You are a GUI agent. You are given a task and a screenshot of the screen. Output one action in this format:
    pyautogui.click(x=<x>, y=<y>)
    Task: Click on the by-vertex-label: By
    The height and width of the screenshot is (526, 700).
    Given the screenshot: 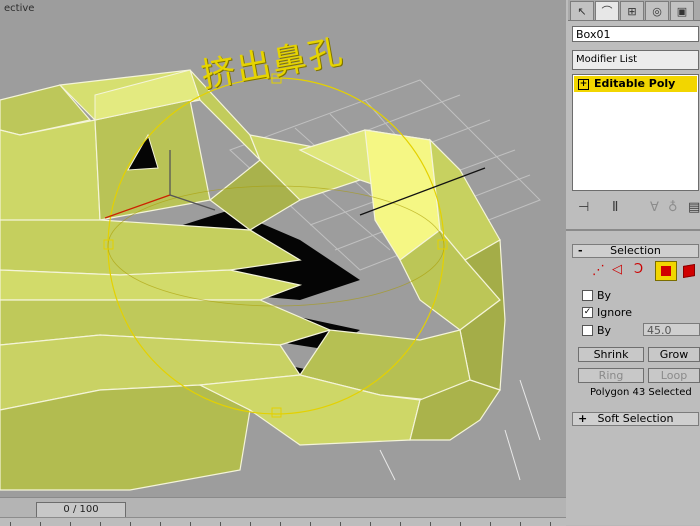 What is the action you would take?
    pyautogui.click(x=604, y=295)
    